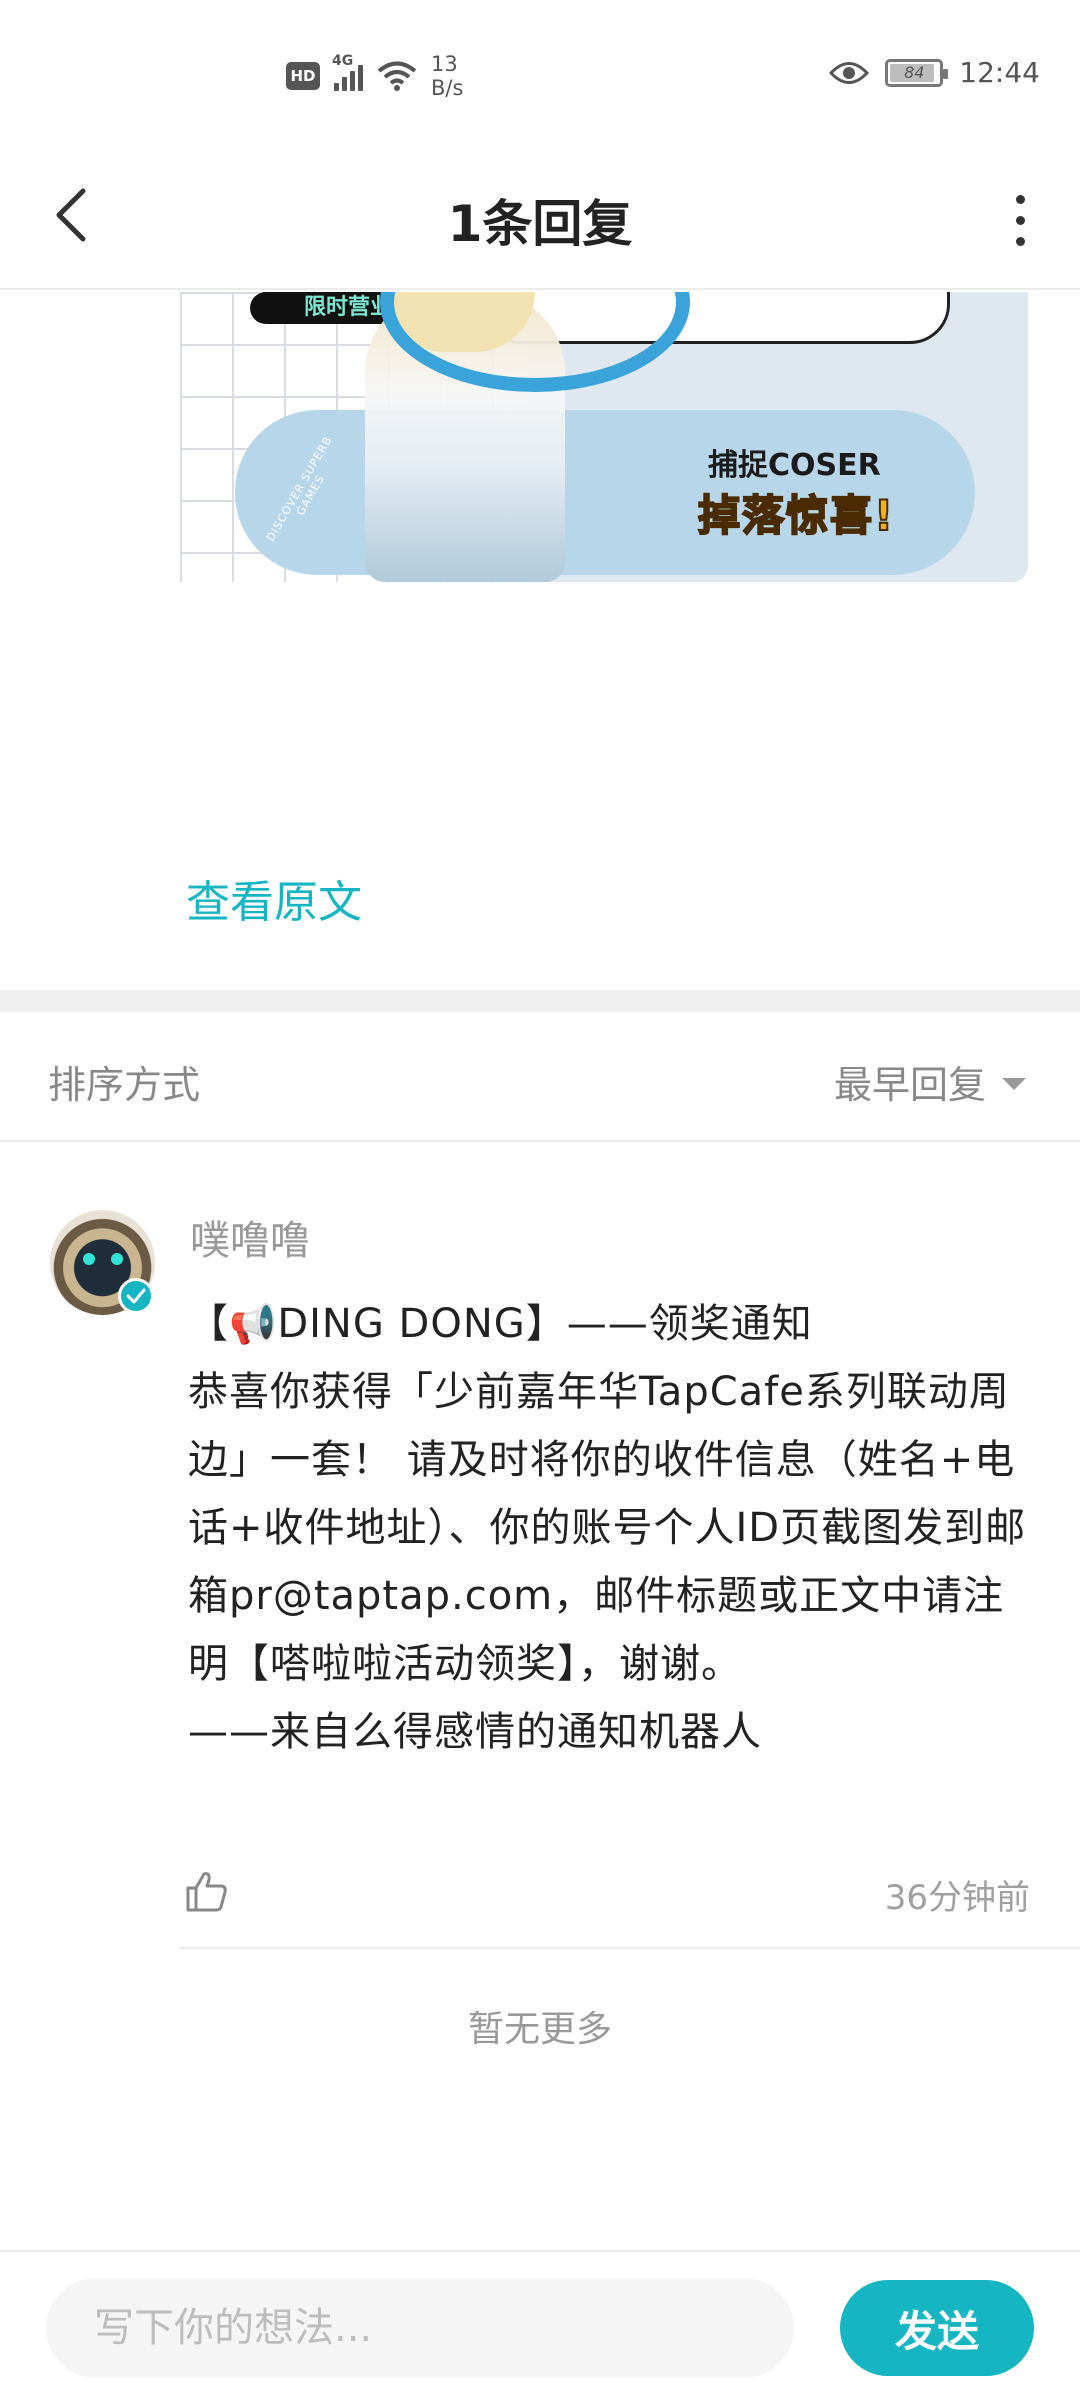 This screenshot has width=1080, height=2400. Describe the element at coordinates (124, 1085) in the screenshot. I see `sort-label: 排序方式` at that location.